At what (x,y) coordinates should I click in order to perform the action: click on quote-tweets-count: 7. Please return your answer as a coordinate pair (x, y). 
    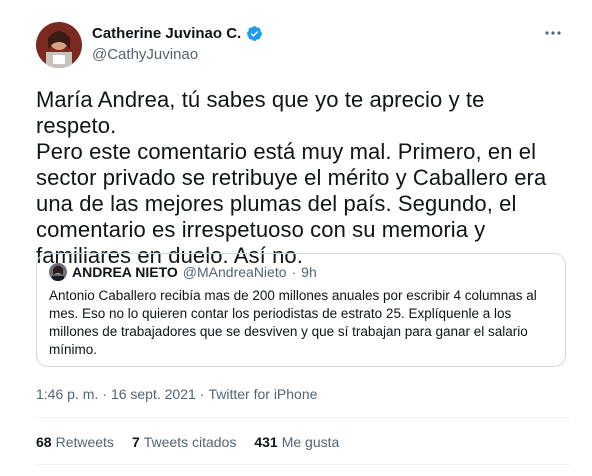
    Looking at the image, I should click on (135, 442).